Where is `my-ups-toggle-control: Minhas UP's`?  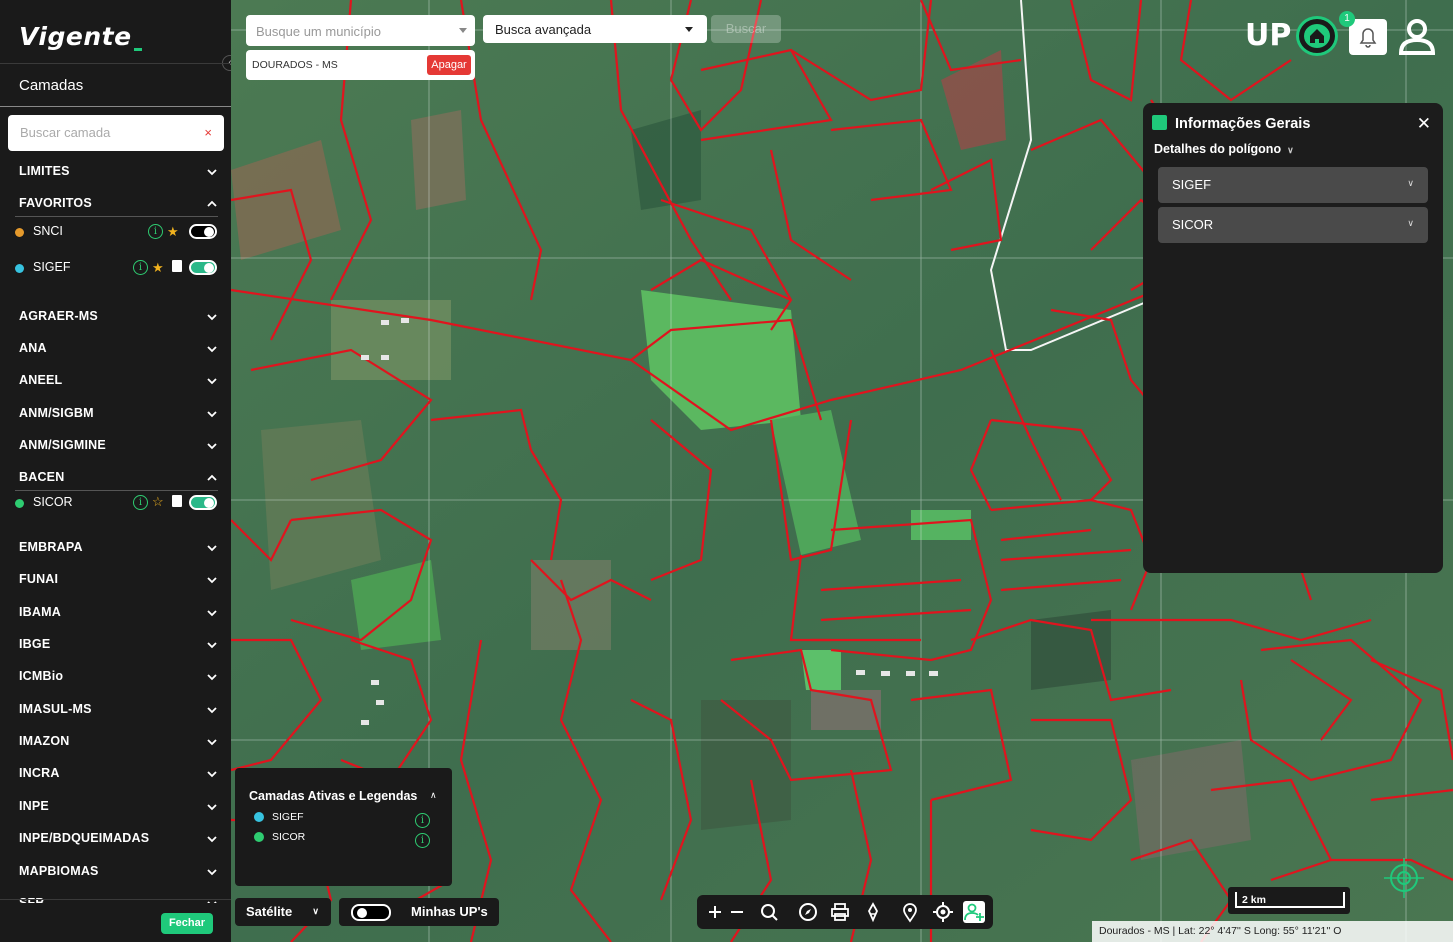
my-ups-toggle-control: Minhas UP's is located at coordinates (419, 912).